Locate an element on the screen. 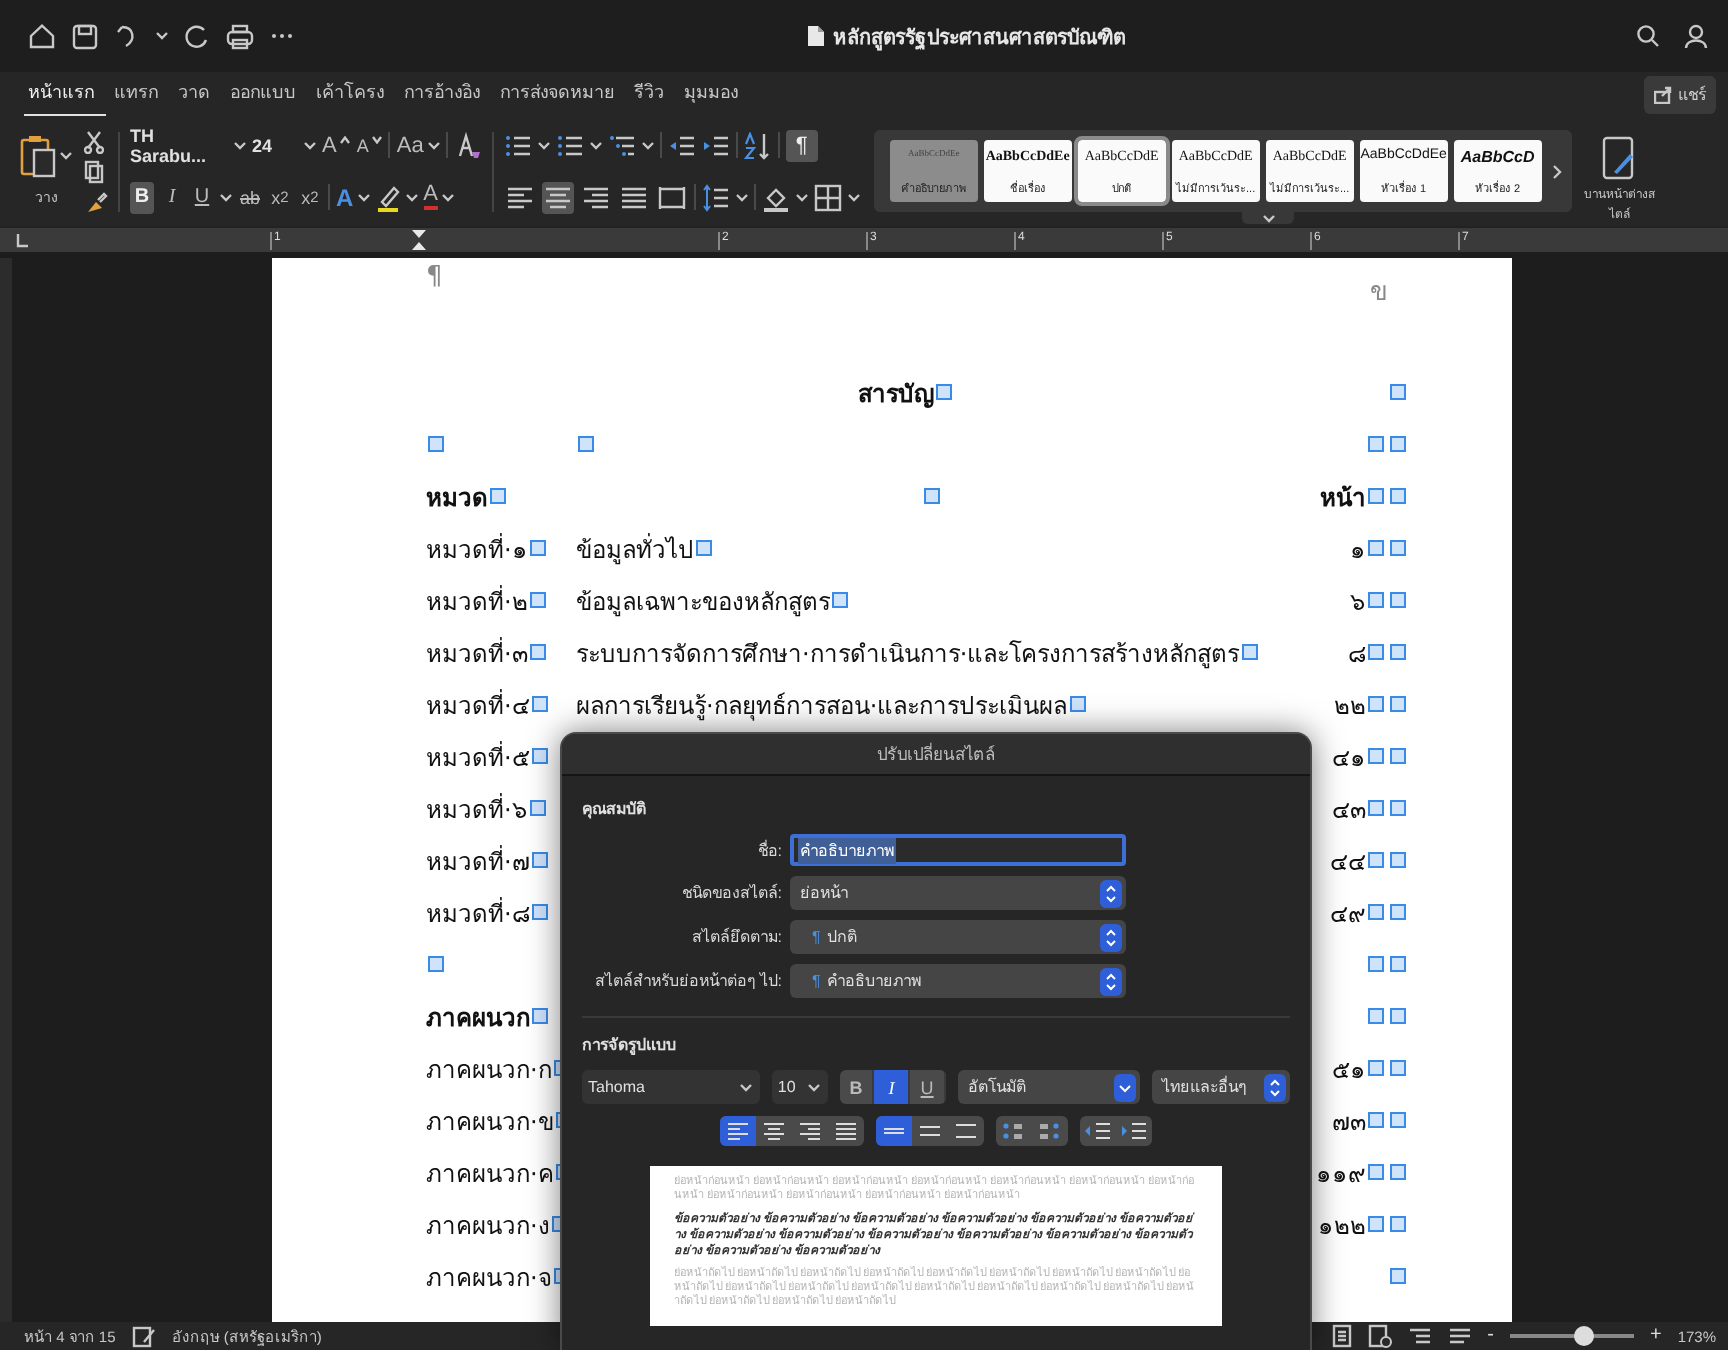 This screenshot has width=1728, height=1350. paint-bucket-icon is located at coordinates (775, 197).